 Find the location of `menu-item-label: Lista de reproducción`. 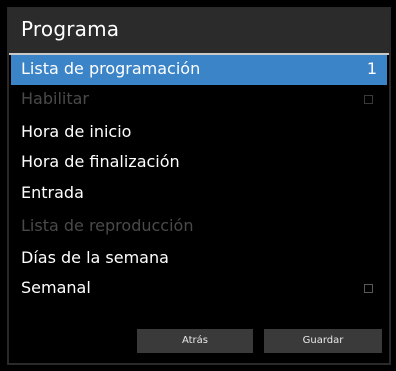

menu-item-label: Lista de reproducción is located at coordinates (107, 225).